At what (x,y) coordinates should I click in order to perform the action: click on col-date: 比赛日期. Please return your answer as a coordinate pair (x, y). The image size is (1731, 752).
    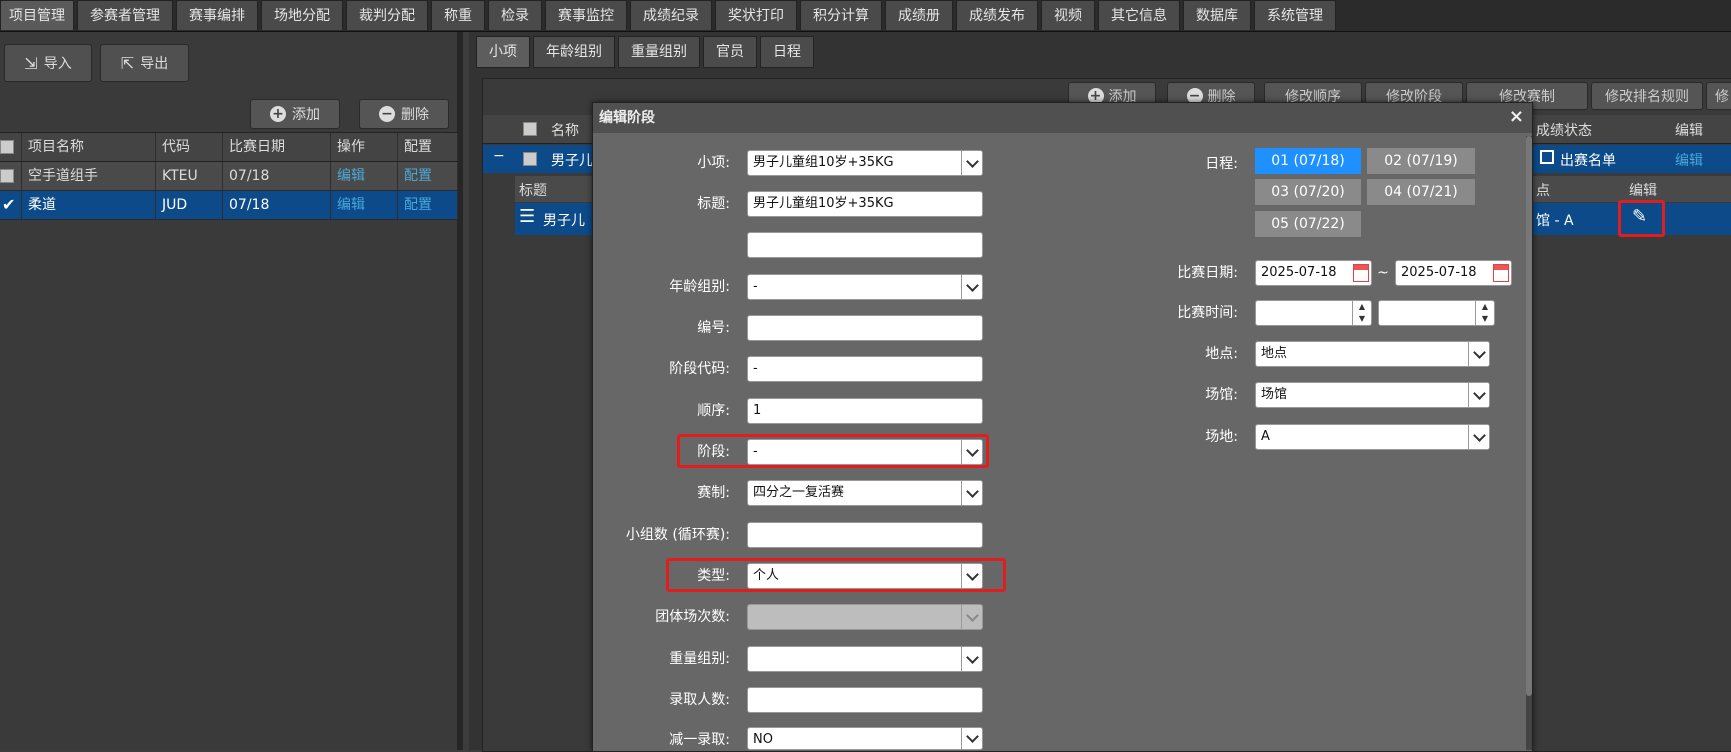
    Looking at the image, I should click on (277, 147).